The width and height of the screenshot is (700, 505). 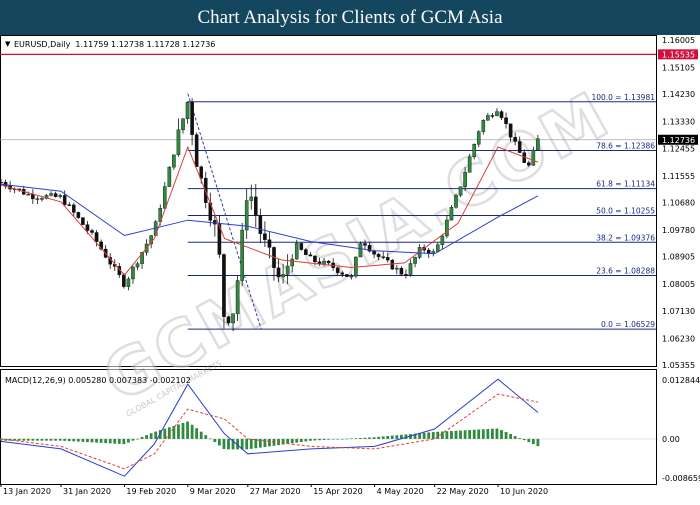 What do you see at coordinates (681, 380) in the screenshot?
I see `macd-tick-top: 0.012844` at bounding box center [681, 380].